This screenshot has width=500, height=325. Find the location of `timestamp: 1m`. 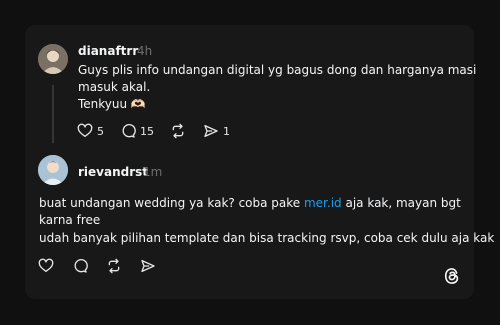

timestamp: 1m is located at coordinates (153, 172).